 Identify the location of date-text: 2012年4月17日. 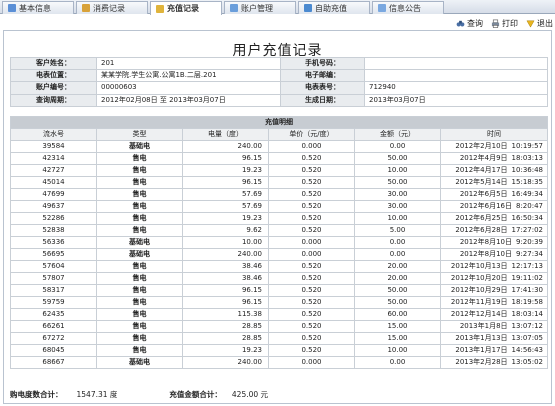
(481, 170).